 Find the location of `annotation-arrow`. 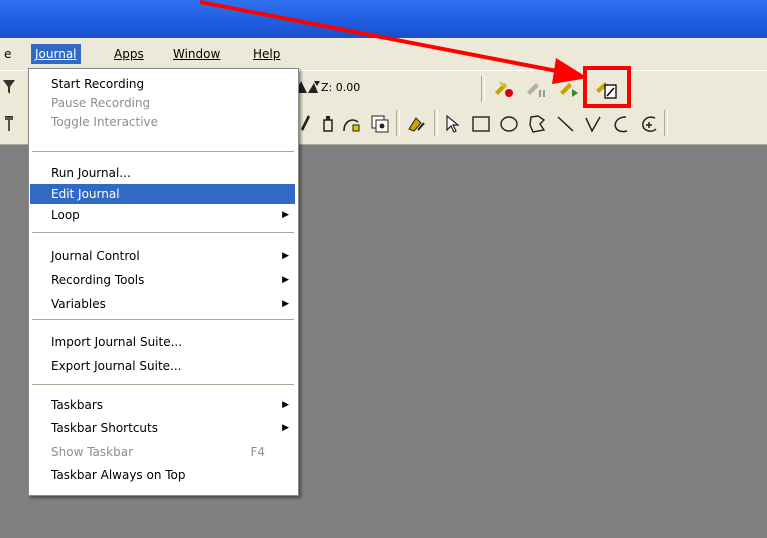

annotation-arrow is located at coordinates (393, 42).